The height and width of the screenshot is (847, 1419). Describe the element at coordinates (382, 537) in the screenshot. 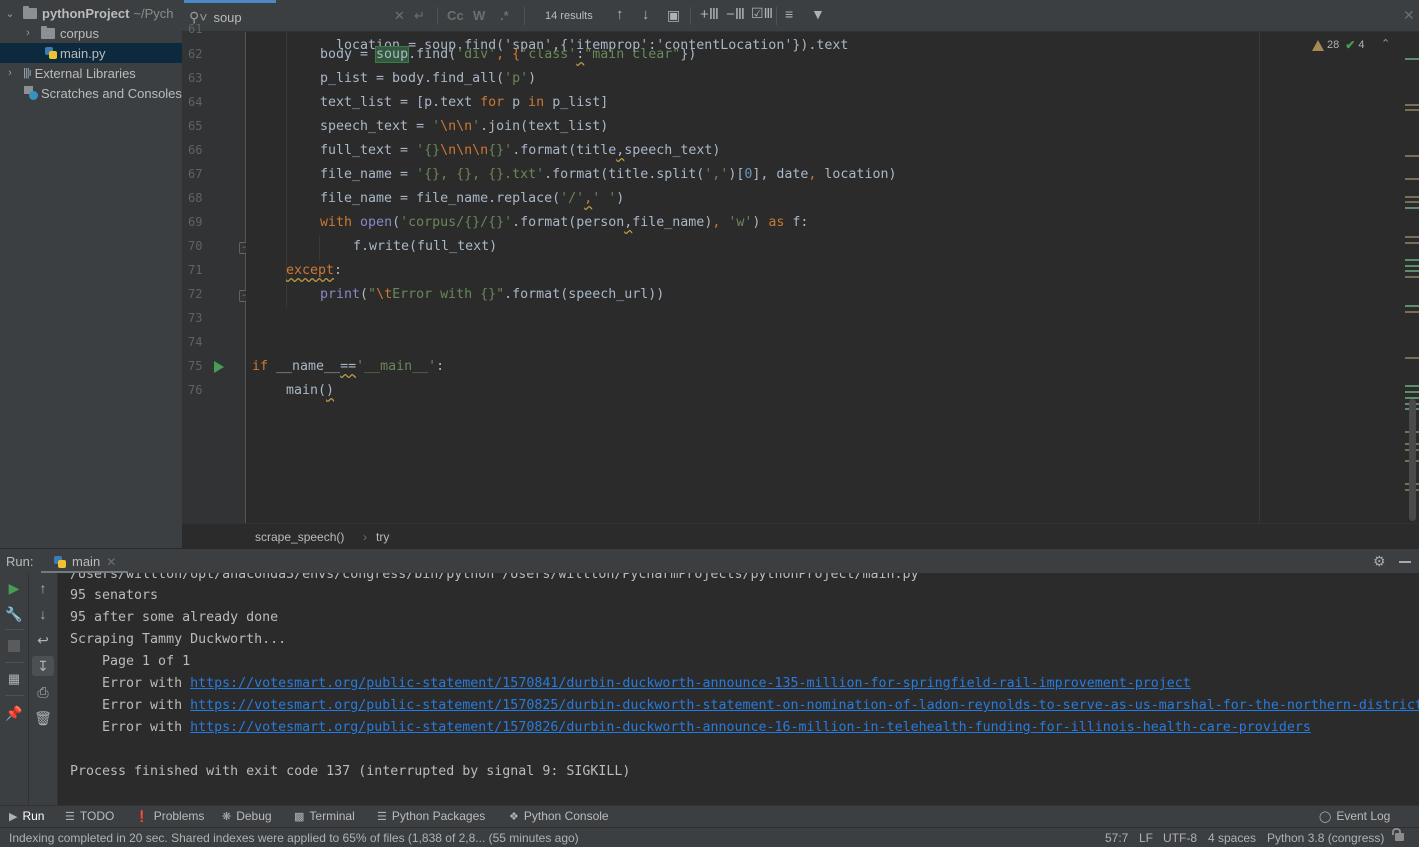

I see `breadcrumb-item: try` at that location.